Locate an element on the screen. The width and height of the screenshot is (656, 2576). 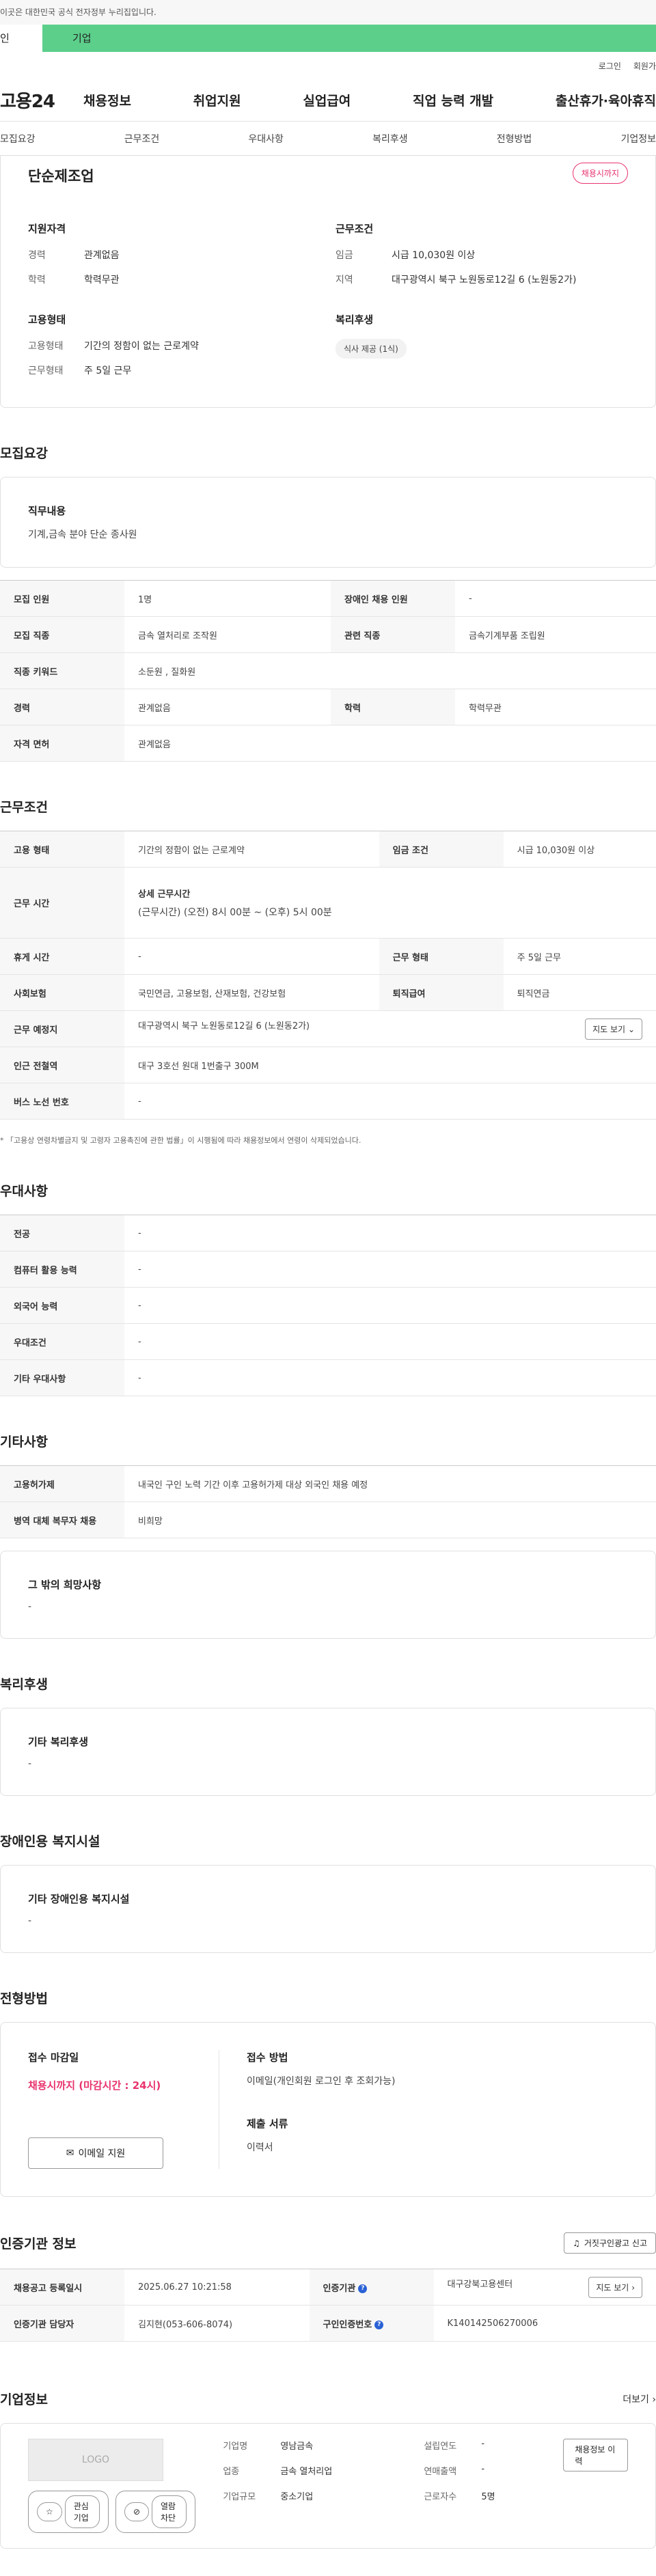
corp-key: 연매출액 is located at coordinates (440, 2472).